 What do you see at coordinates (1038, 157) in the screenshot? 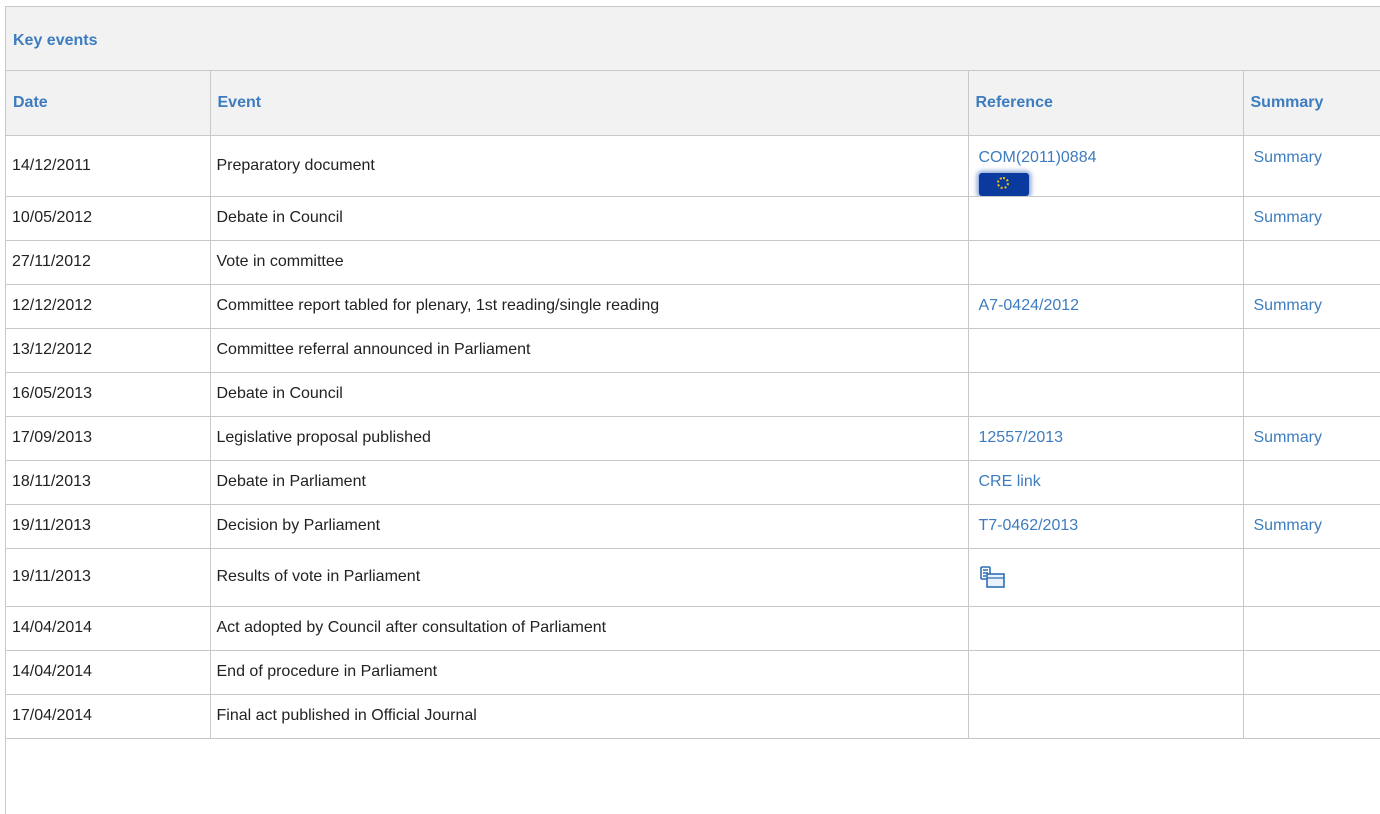
I see `reference-link: COM(2011)0884` at bounding box center [1038, 157].